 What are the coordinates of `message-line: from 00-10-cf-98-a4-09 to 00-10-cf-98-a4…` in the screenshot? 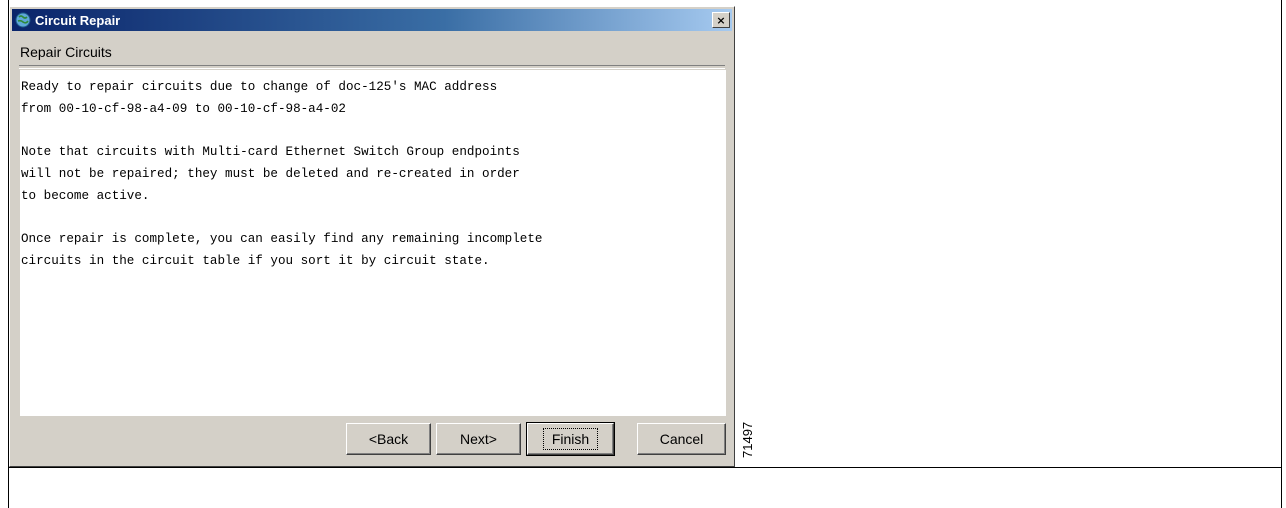 It's located at (183, 108).